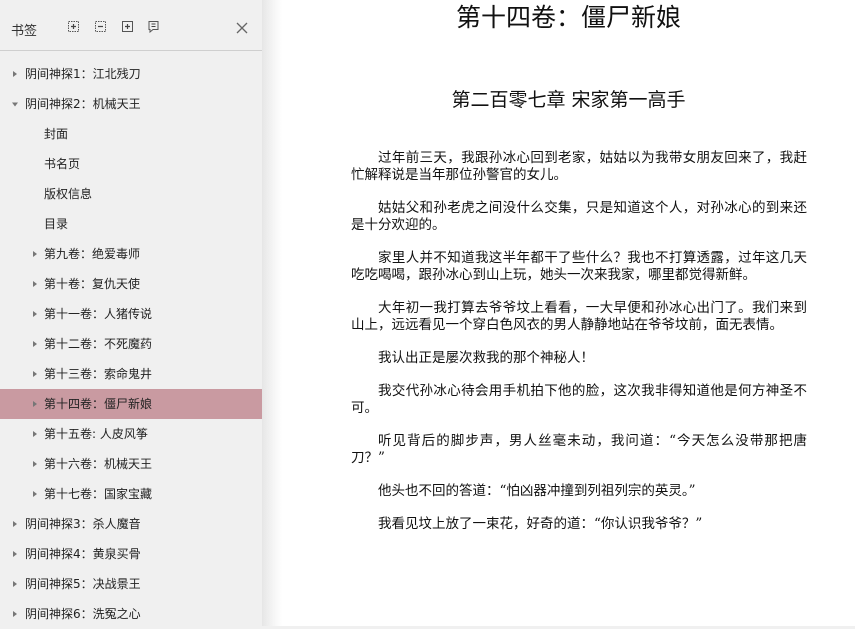 Image resolution: width=855 pixels, height=629 pixels. What do you see at coordinates (100, 26) in the screenshot?
I see `collapse-all-icon` at bounding box center [100, 26].